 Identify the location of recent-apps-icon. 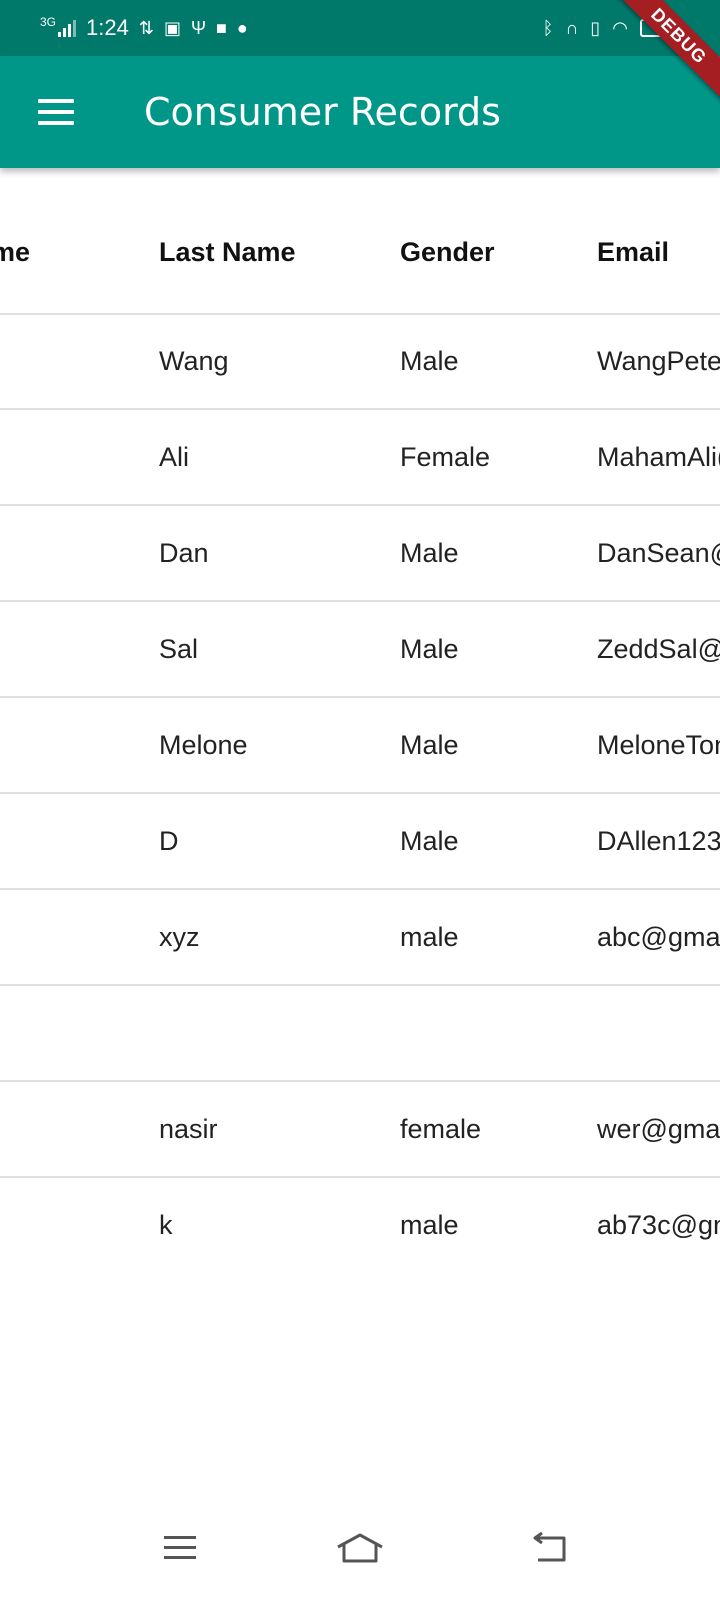
(180, 1548).